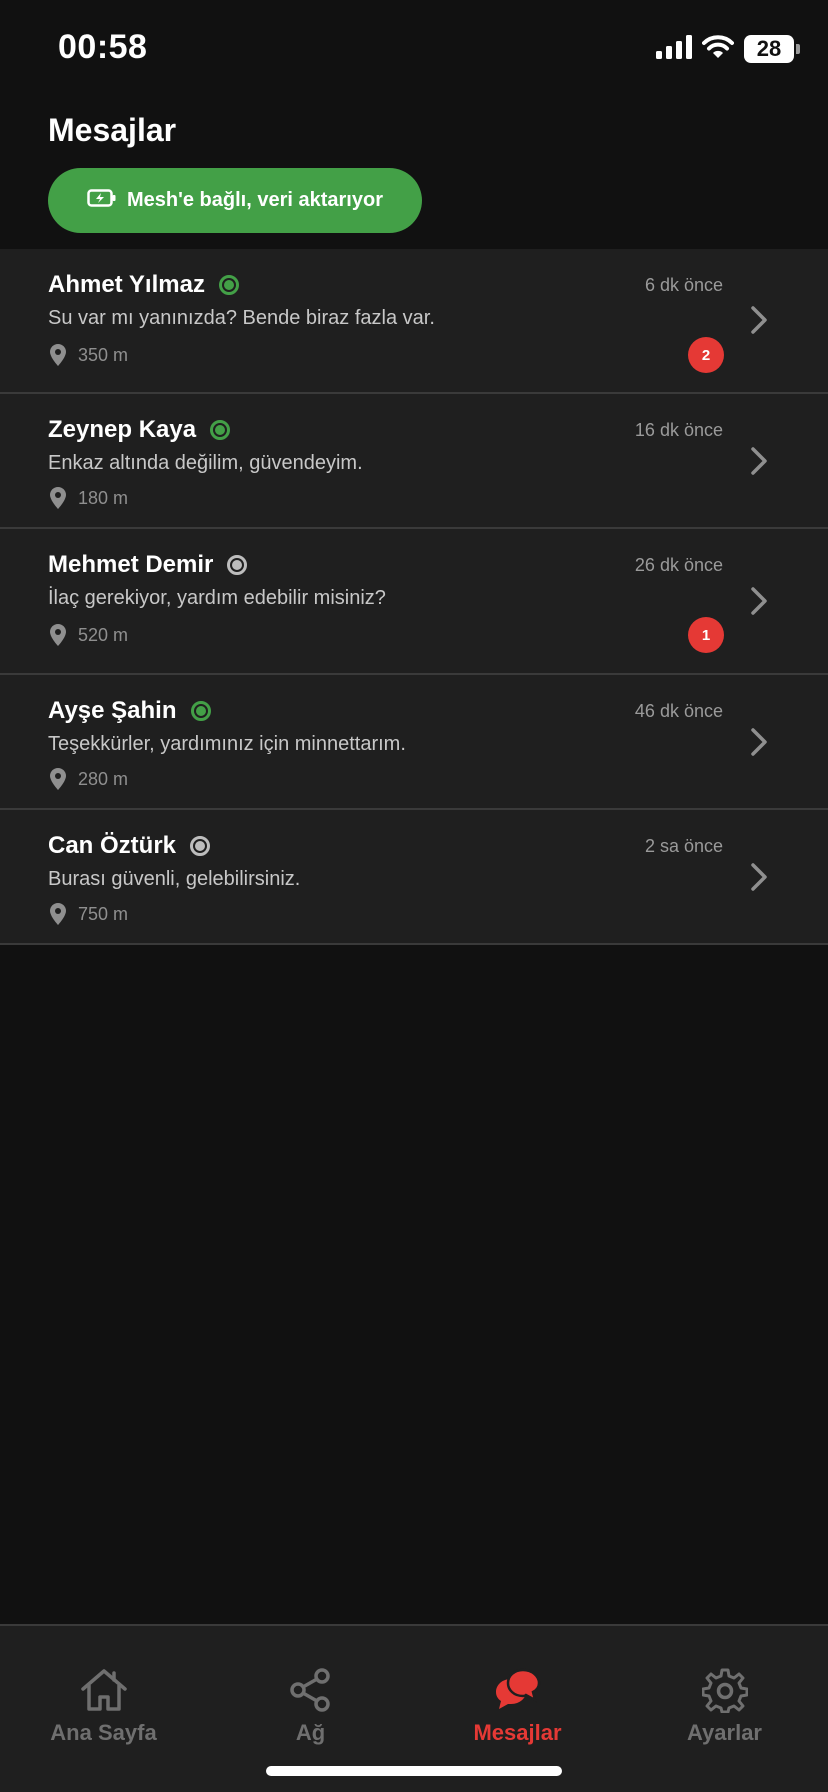  What do you see at coordinates (103, 778) in the screenshot?
I see `distance-value: 280 m` at bounding box center [103, 778].